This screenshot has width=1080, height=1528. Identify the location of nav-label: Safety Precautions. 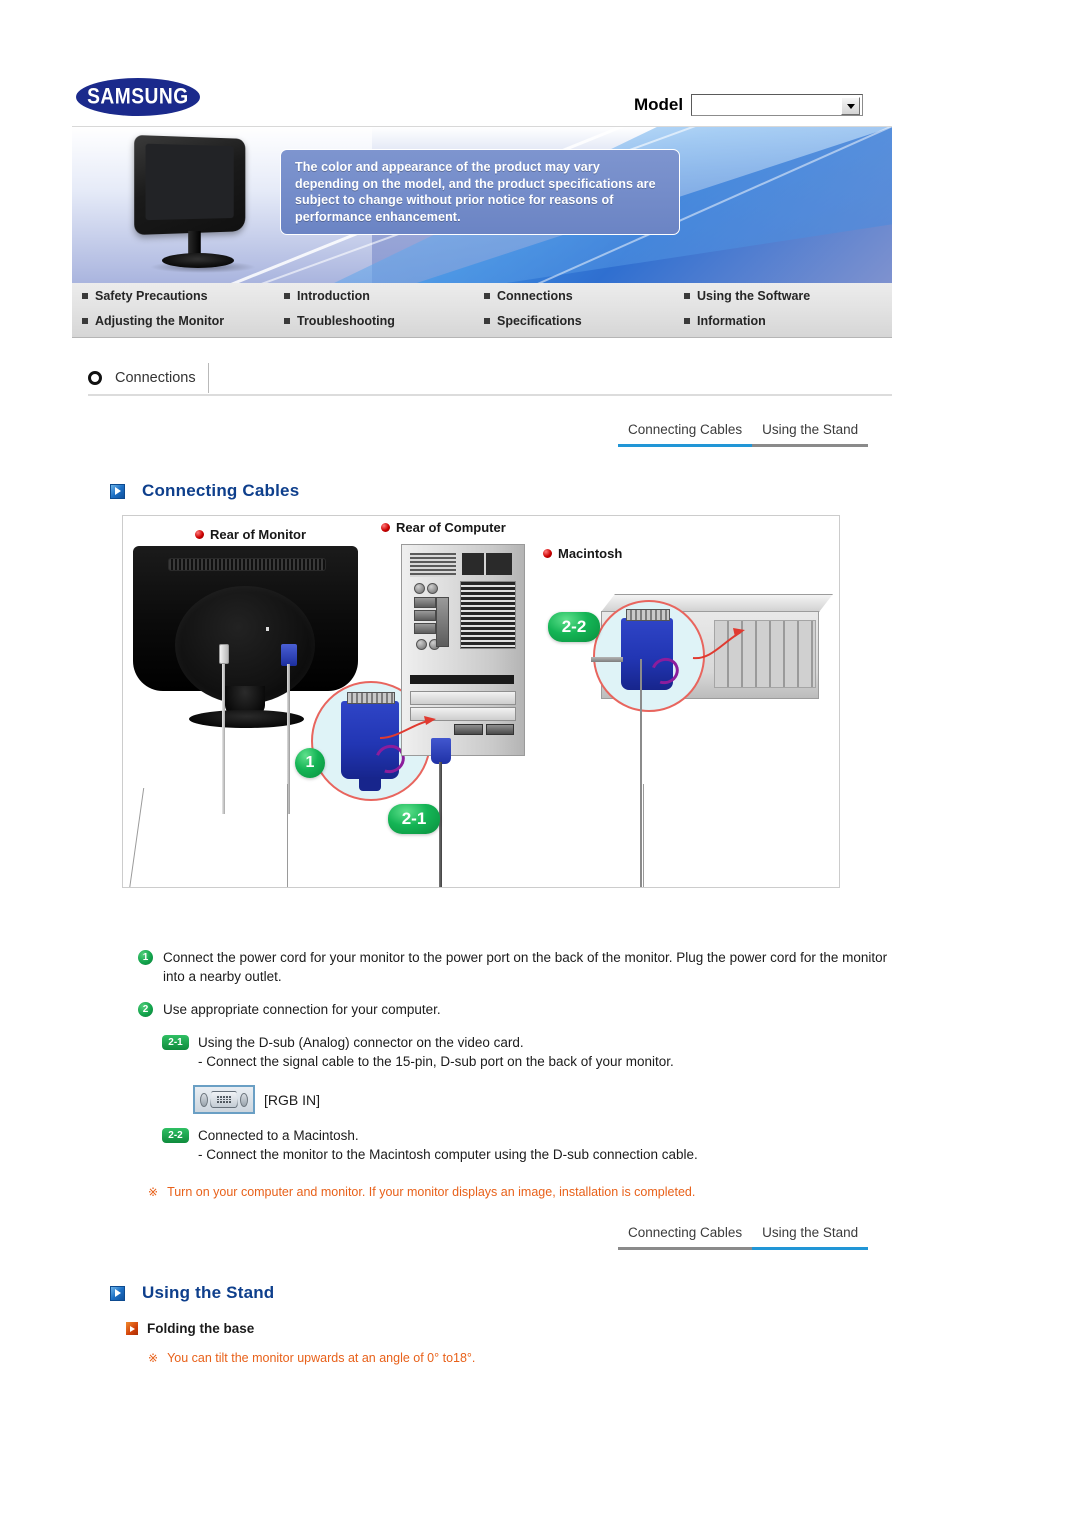
(151, 296).